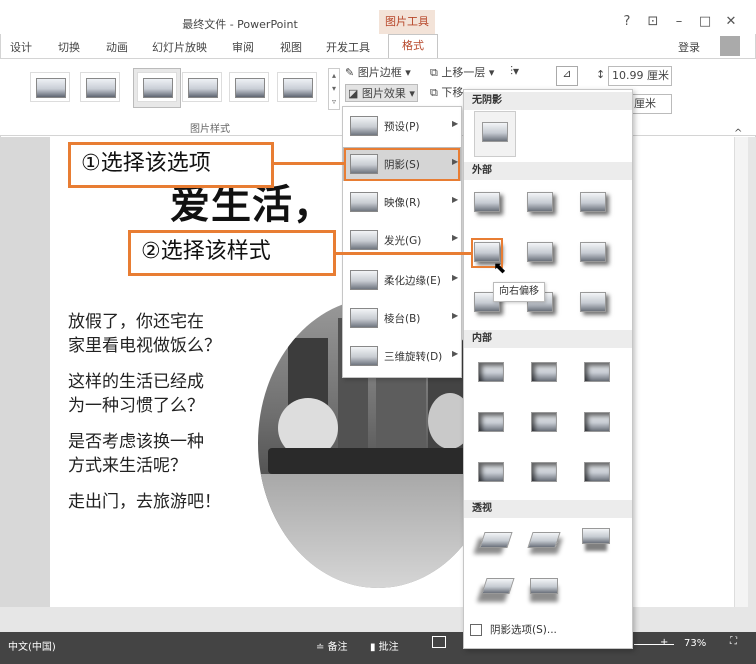 This screenshot has width=756, height=664. I want to click on preset-icon, so click(364, 126).